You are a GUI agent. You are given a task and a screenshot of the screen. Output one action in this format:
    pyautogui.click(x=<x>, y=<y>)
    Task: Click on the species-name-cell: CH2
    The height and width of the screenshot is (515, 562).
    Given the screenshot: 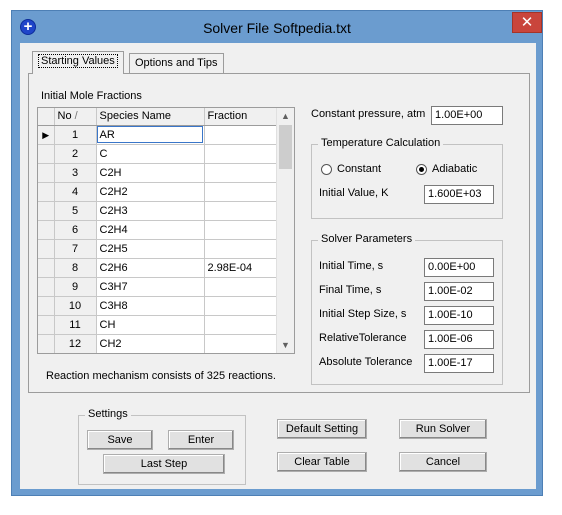 What is the action you would take?
    pyautogui.click(x=150, y=343)
    